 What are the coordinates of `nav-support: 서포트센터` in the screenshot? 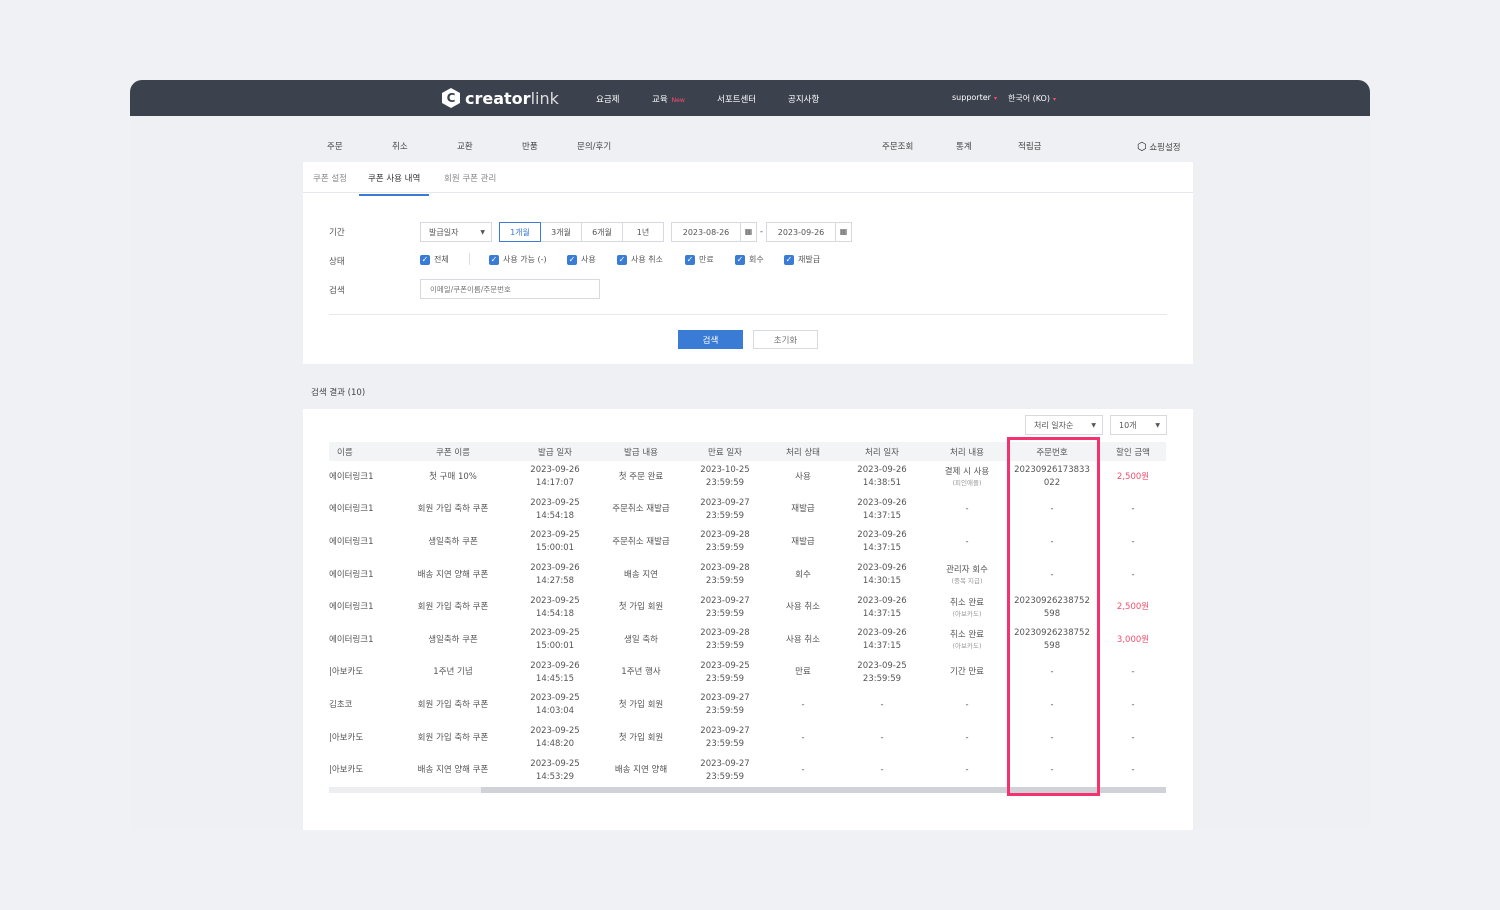 It's located at (736, 99).